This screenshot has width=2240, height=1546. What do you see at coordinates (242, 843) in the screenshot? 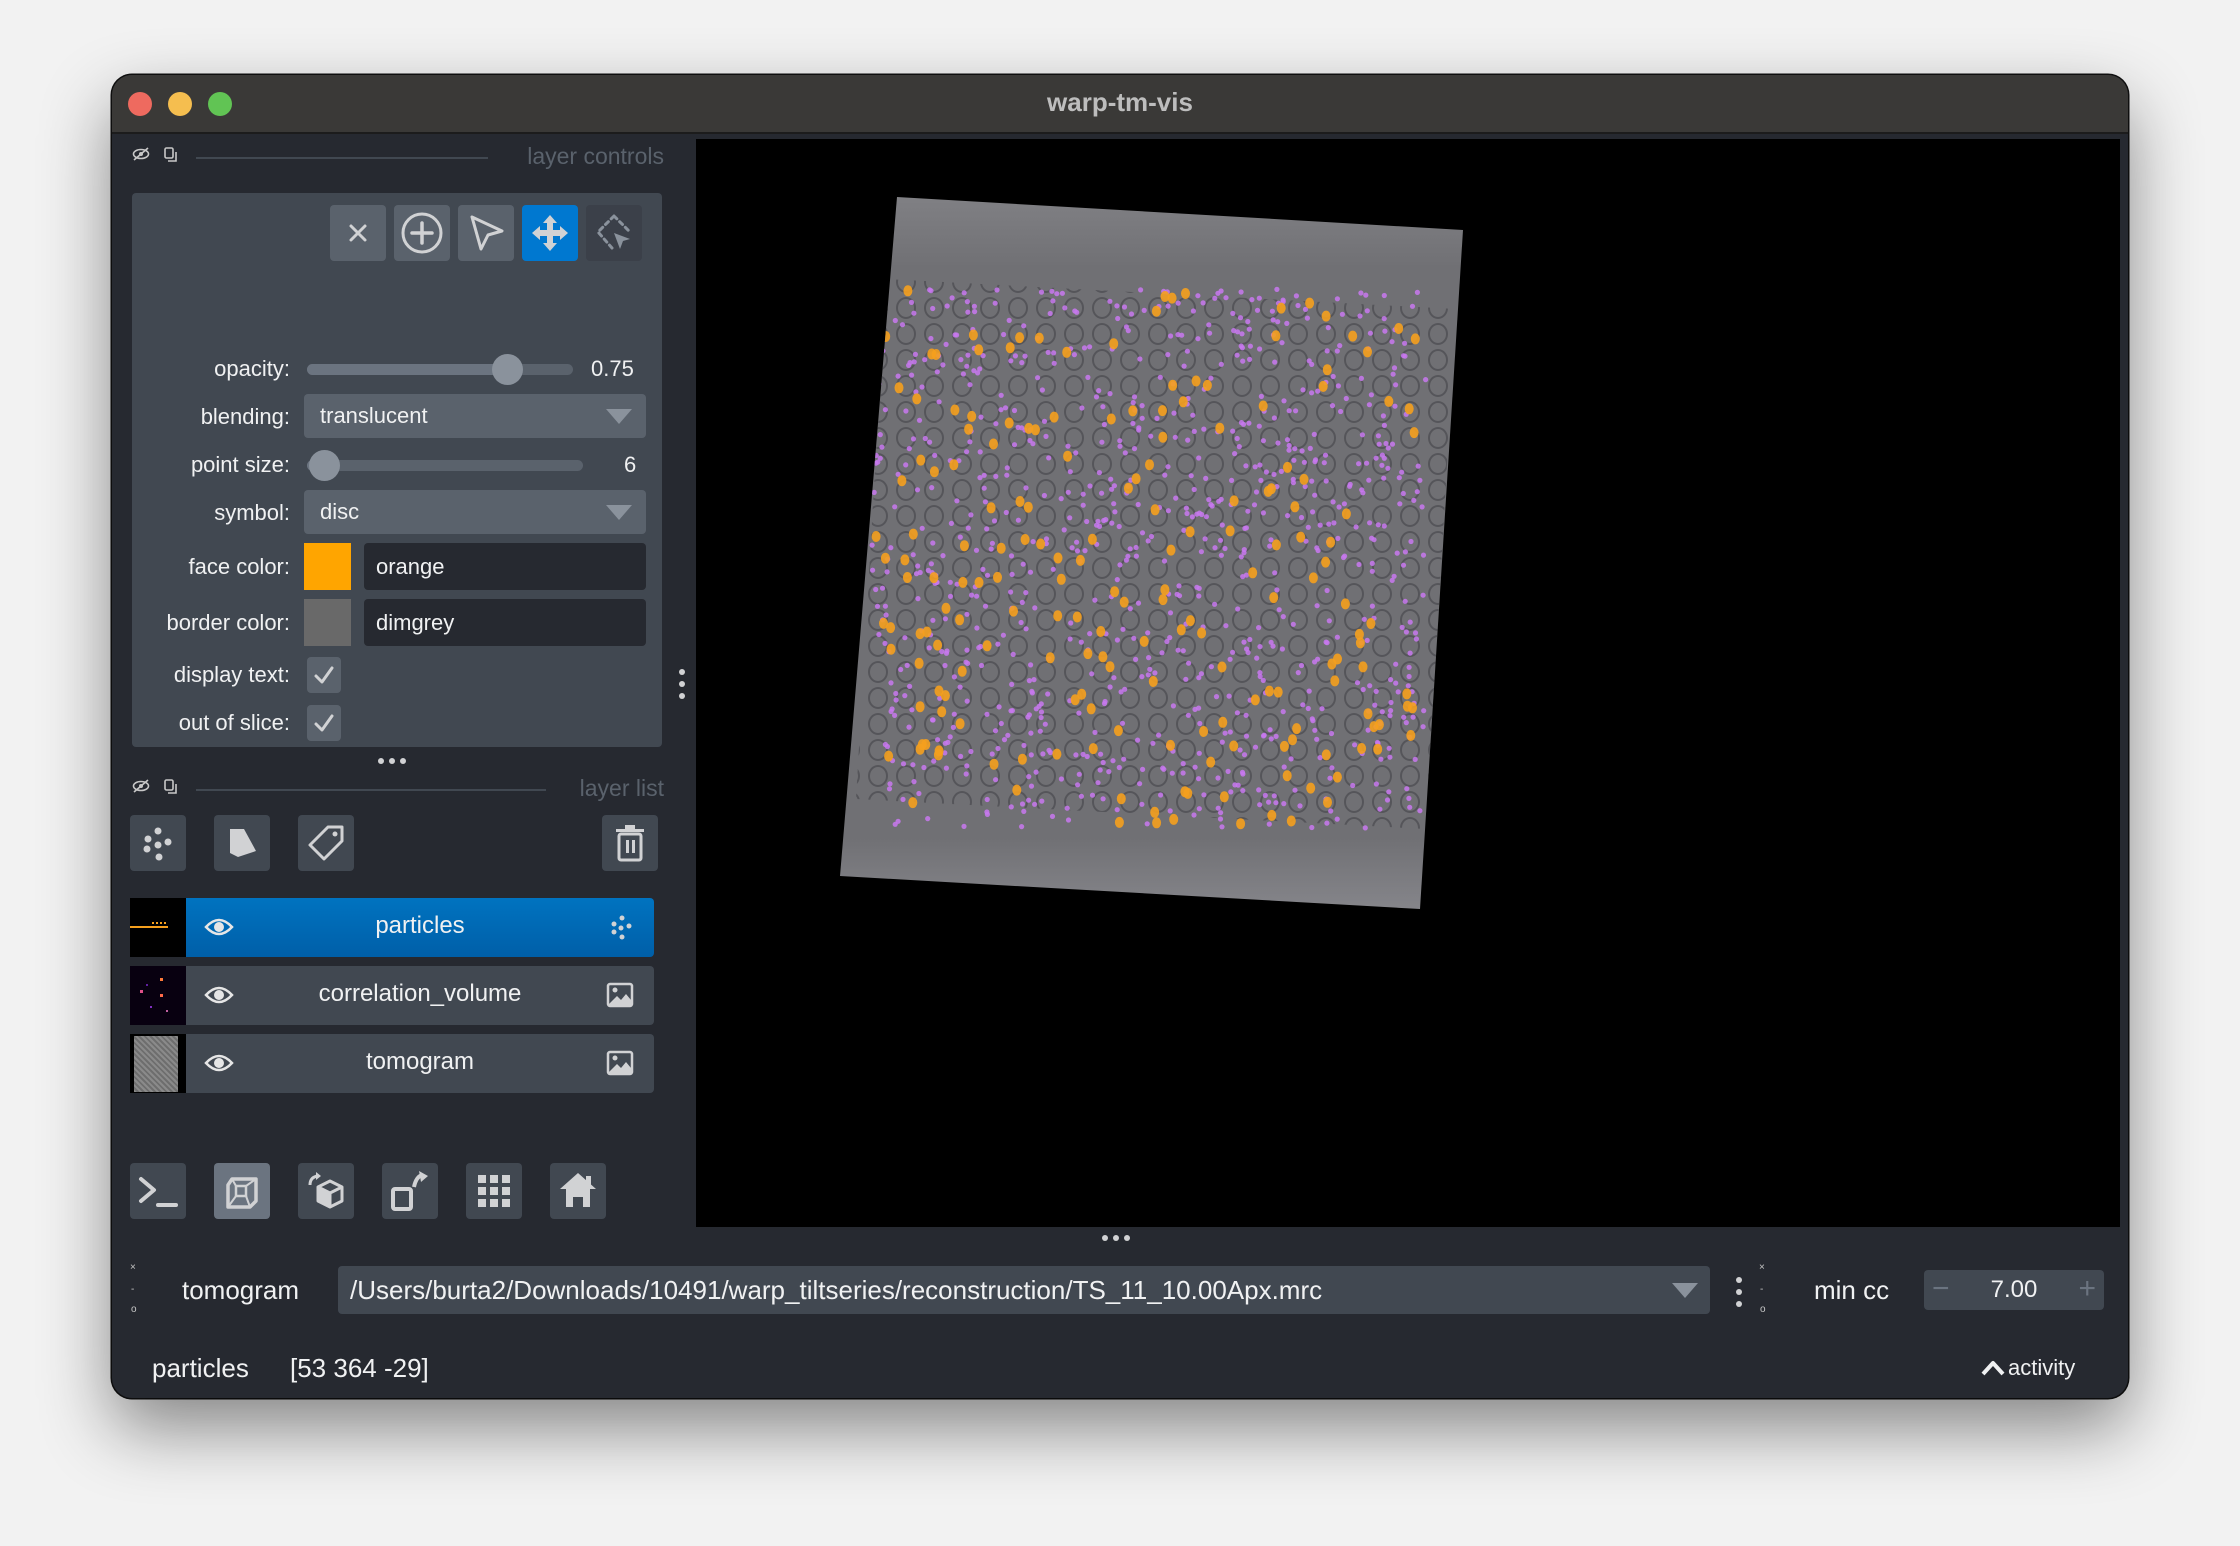
I see `new-shapes-layer-button` at bounding box center [242, 843].